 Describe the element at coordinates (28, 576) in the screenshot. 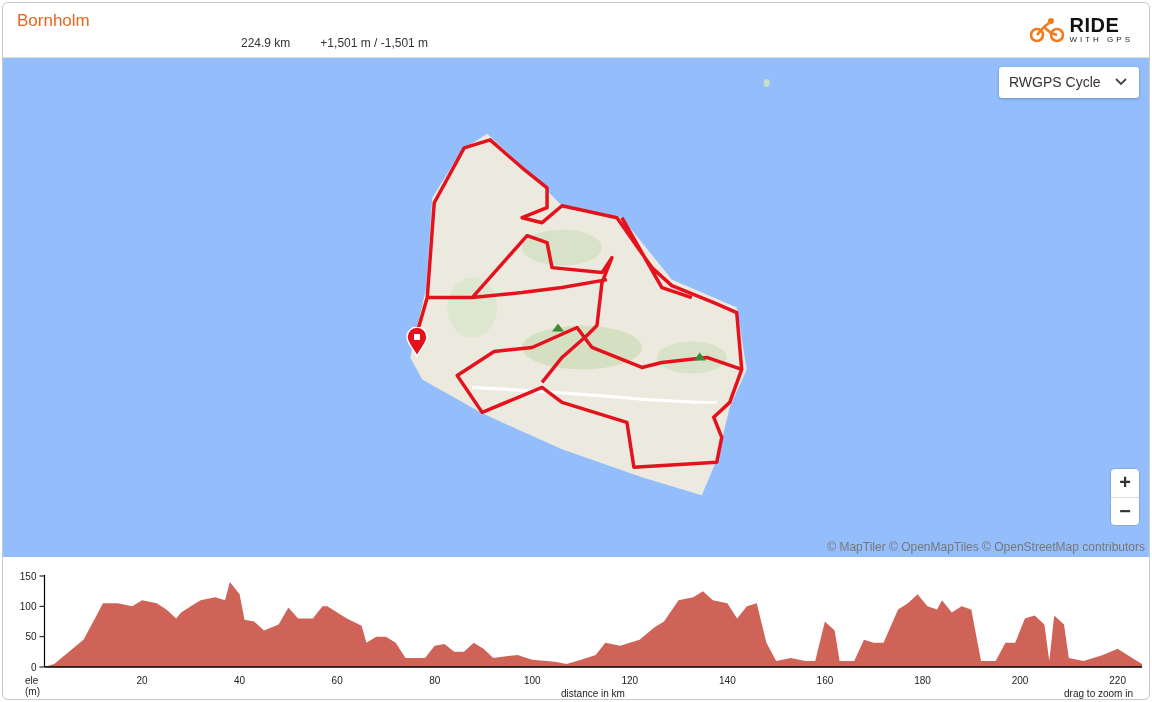

I see `y-tick-label: 150` at that location.